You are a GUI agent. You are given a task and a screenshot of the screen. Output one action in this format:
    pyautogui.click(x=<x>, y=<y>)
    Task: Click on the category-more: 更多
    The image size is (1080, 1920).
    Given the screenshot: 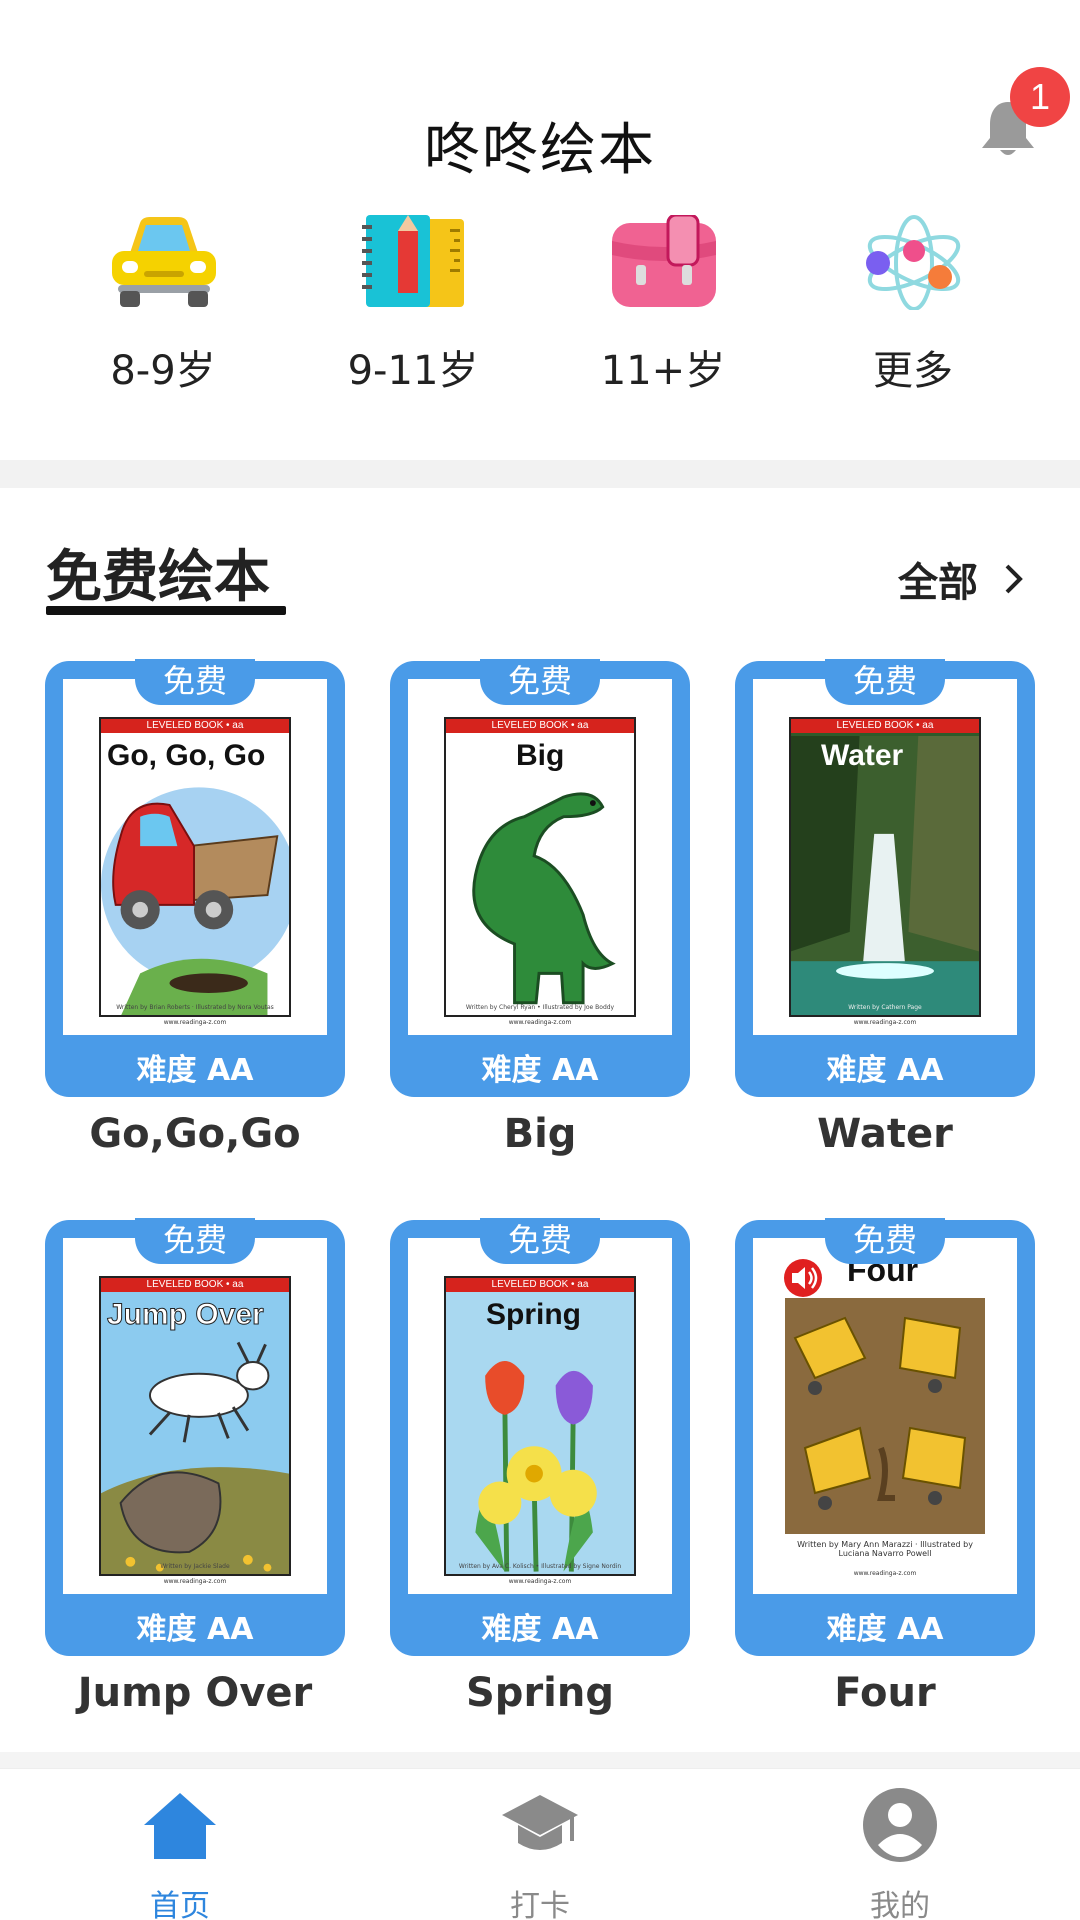 What is the action you would take?
    pyautogui.click(x=913, y=305)
    